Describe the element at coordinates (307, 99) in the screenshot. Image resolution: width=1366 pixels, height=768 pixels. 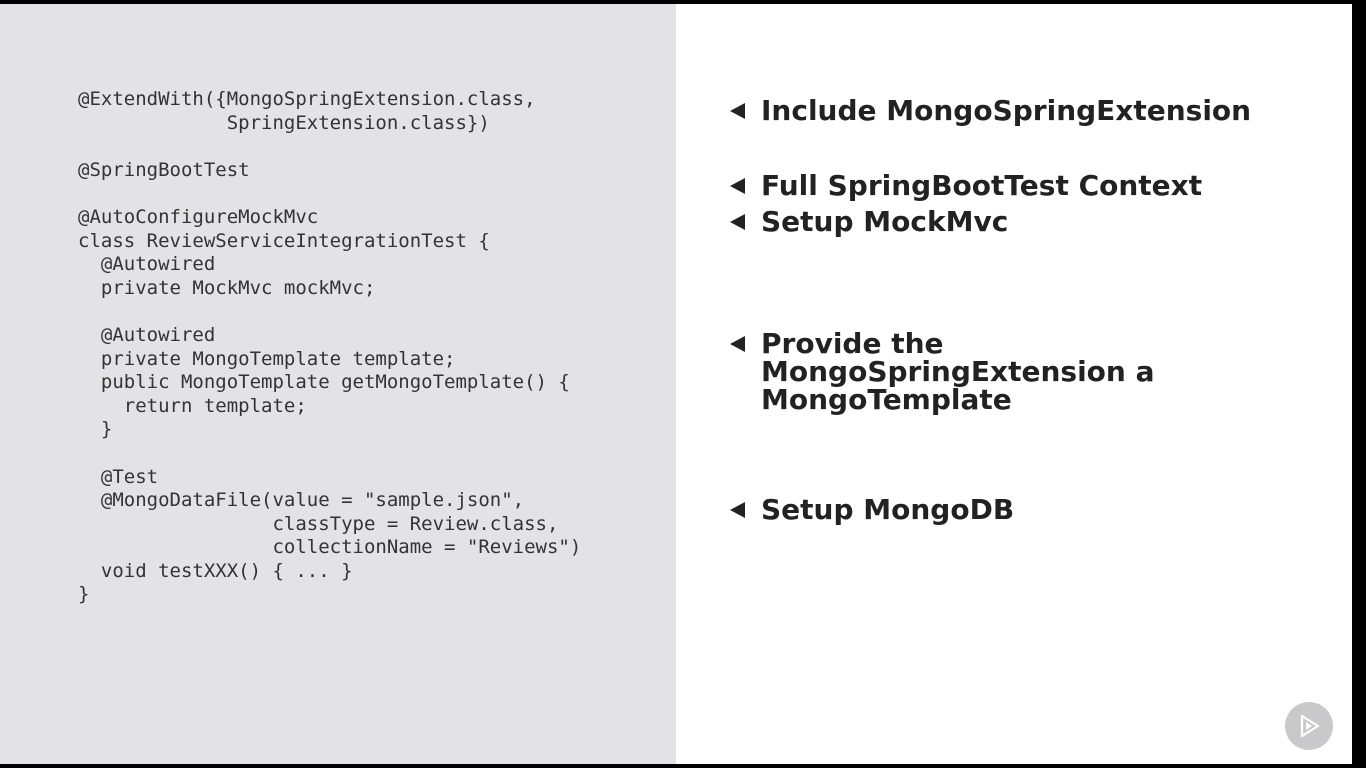
I see `code-line: @ExtendWith({MongoSpringExtension.class,` at that location.